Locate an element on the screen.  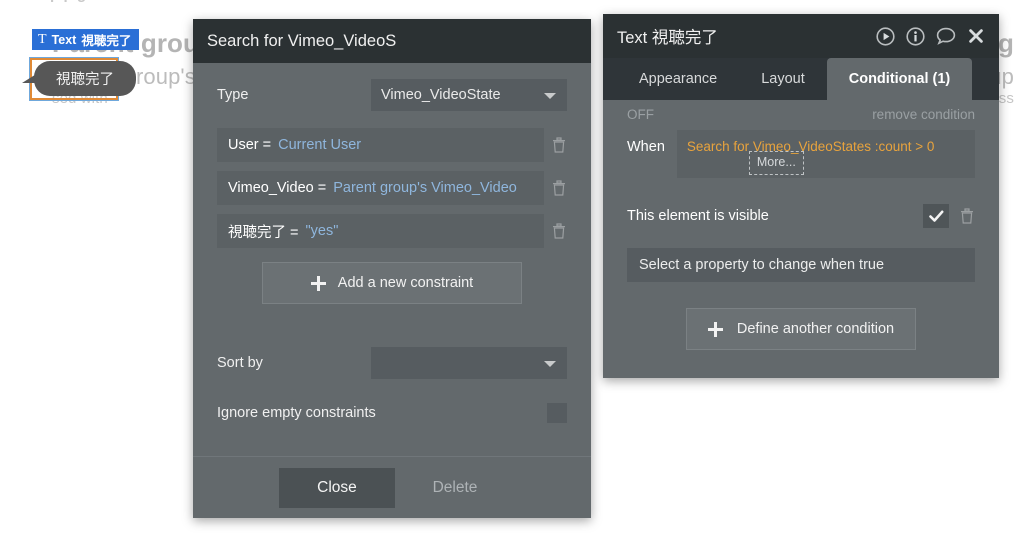
constraint-field-vimeo-video: Vimeo_Video = Parent group's Vimeo_Video is located at coordinates (380, 188).